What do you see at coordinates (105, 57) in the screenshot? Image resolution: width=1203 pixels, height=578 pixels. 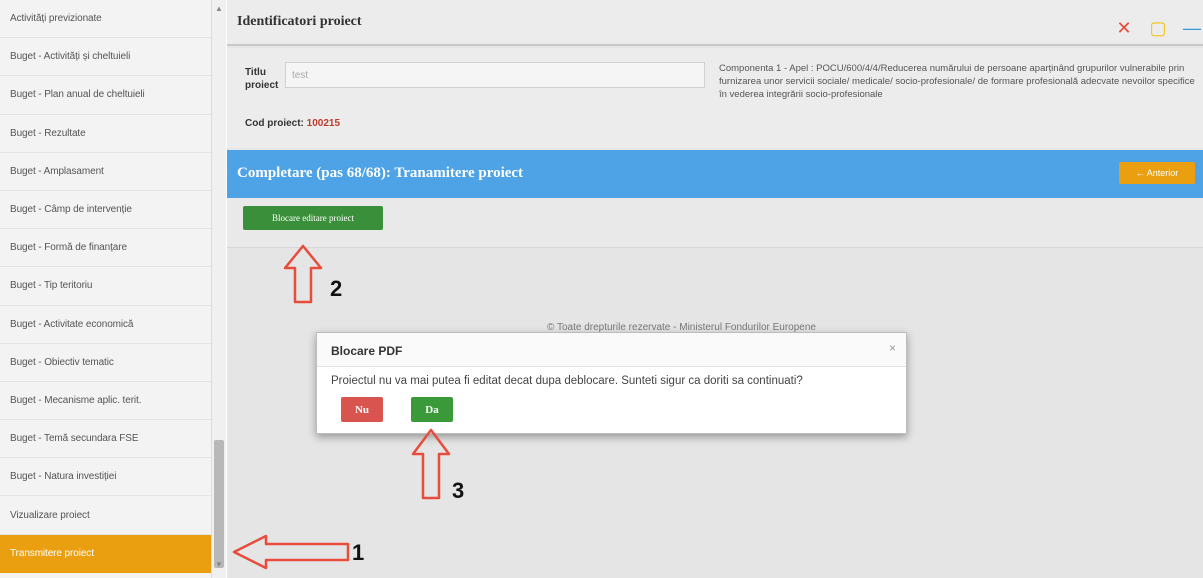 I see `sidebar-item-buget-activitati: Buget - Activități și cheltuieli` at bounding box center [105, 57].